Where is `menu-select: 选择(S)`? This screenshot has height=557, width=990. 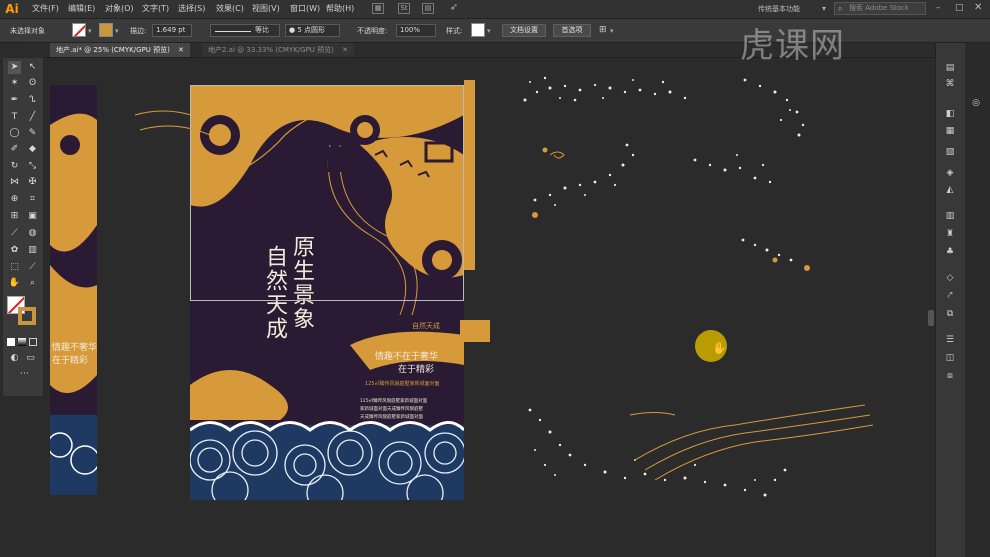 menu-select: 选择(S) is located at coordinates (191, 8).